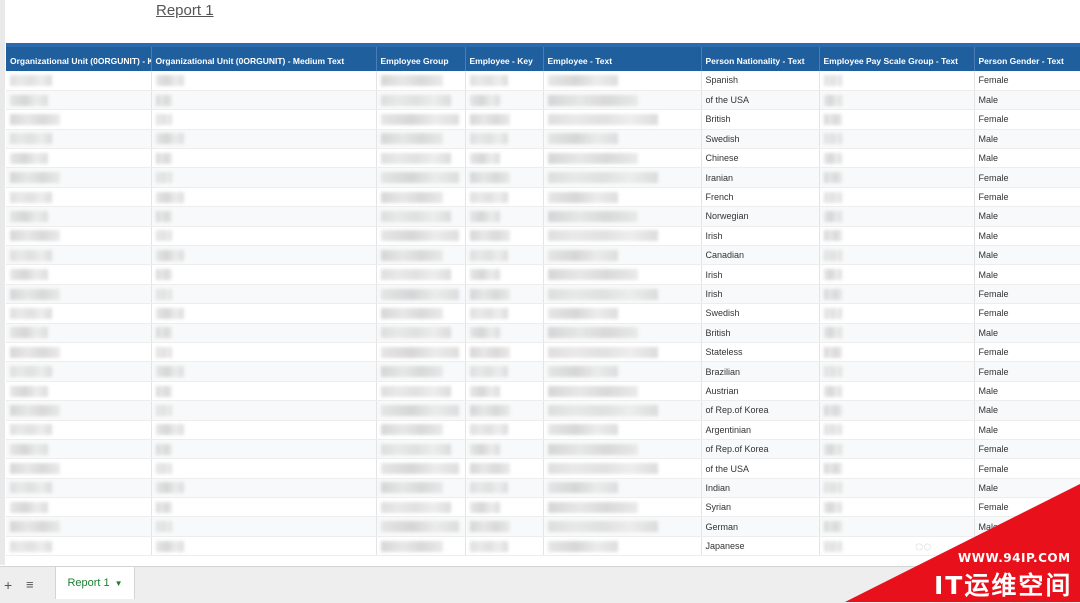 Image resolution: width=1080 pixels, height=603 pixels. I want to click on table-row: British Male, so click(543, 333).